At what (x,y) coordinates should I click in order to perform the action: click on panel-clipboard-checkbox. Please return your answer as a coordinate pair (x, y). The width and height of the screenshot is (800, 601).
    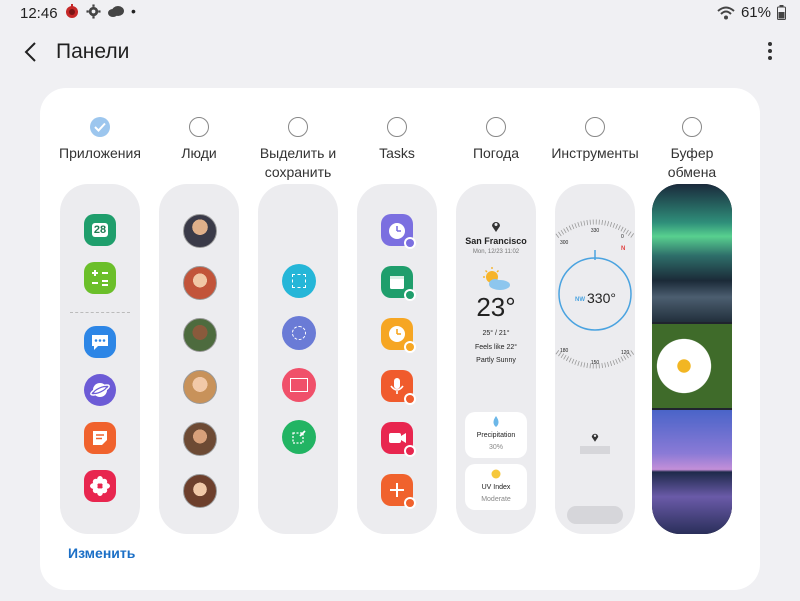
    Looking at the image, I should click on (692, 127).